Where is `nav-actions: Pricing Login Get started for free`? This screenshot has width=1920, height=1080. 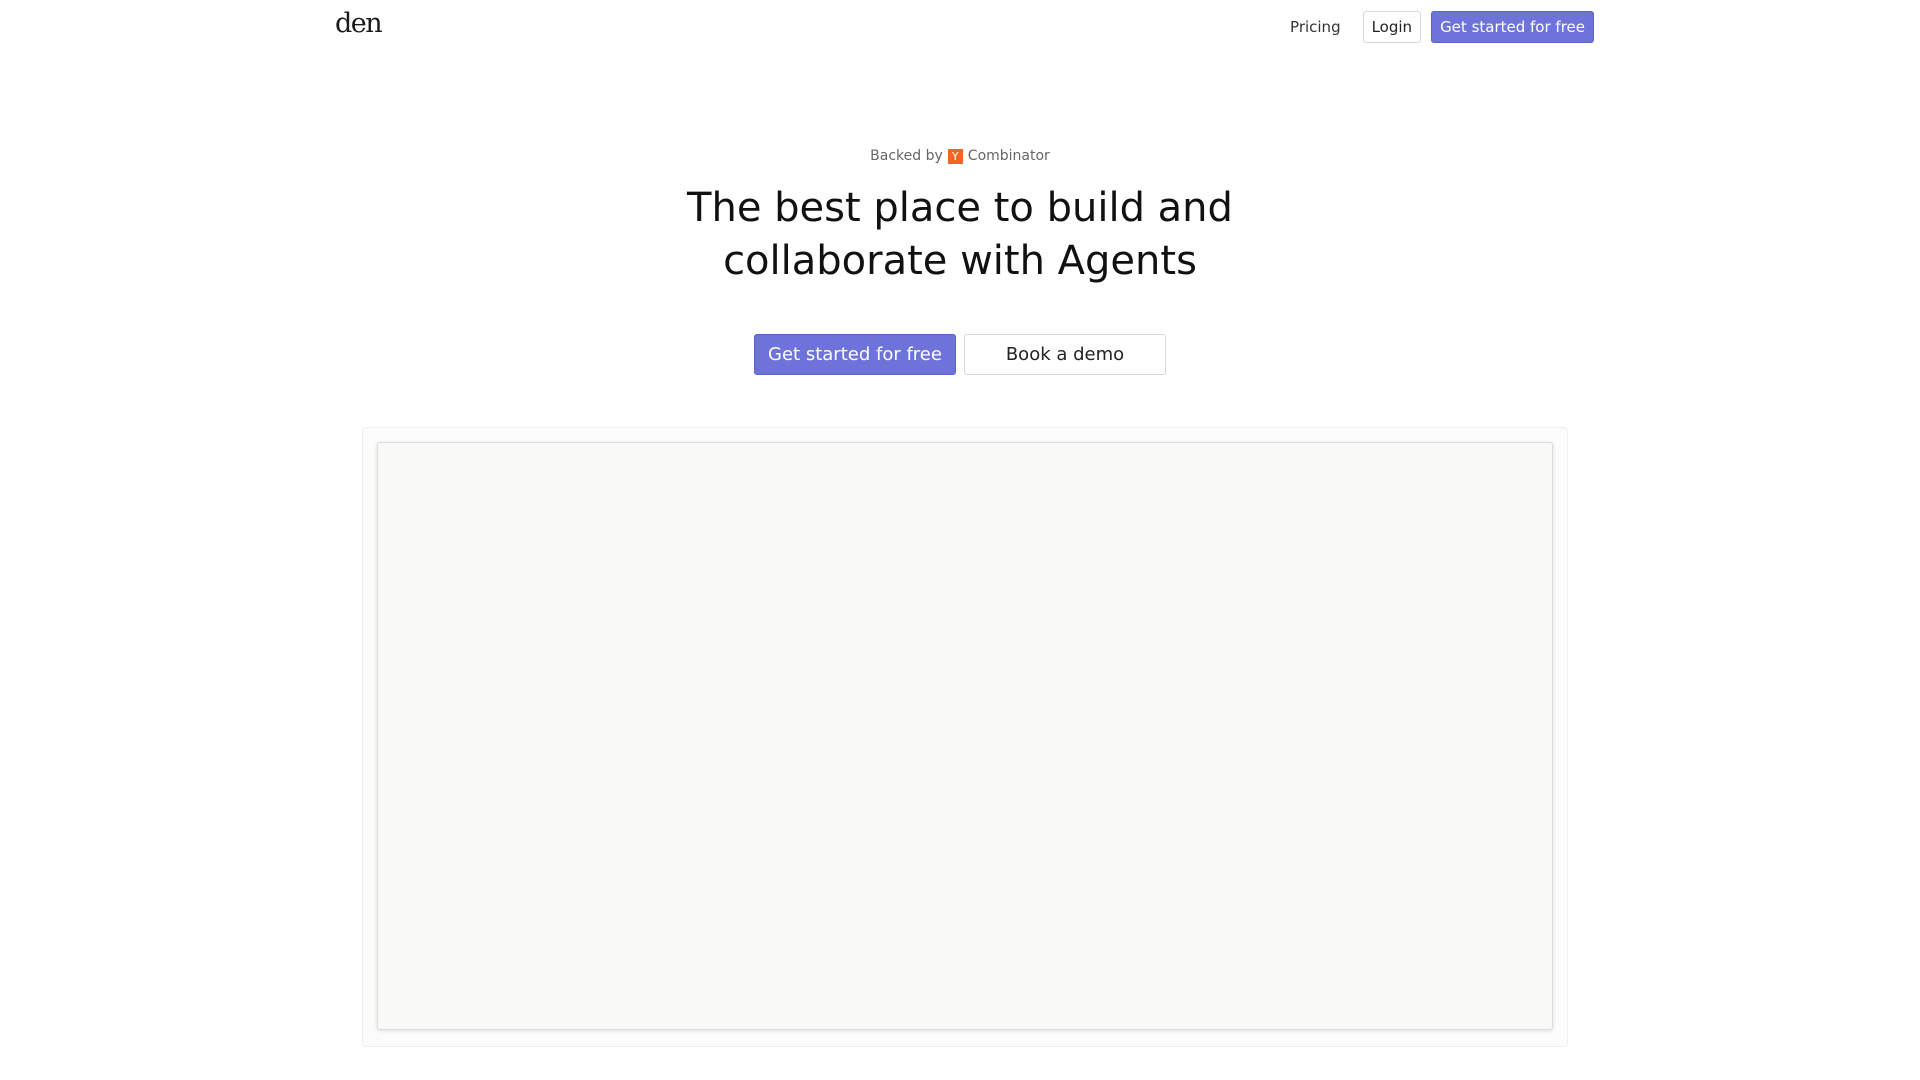 nav-actions: Pricing Login Get started for free is located at coordinates (1436, 27).